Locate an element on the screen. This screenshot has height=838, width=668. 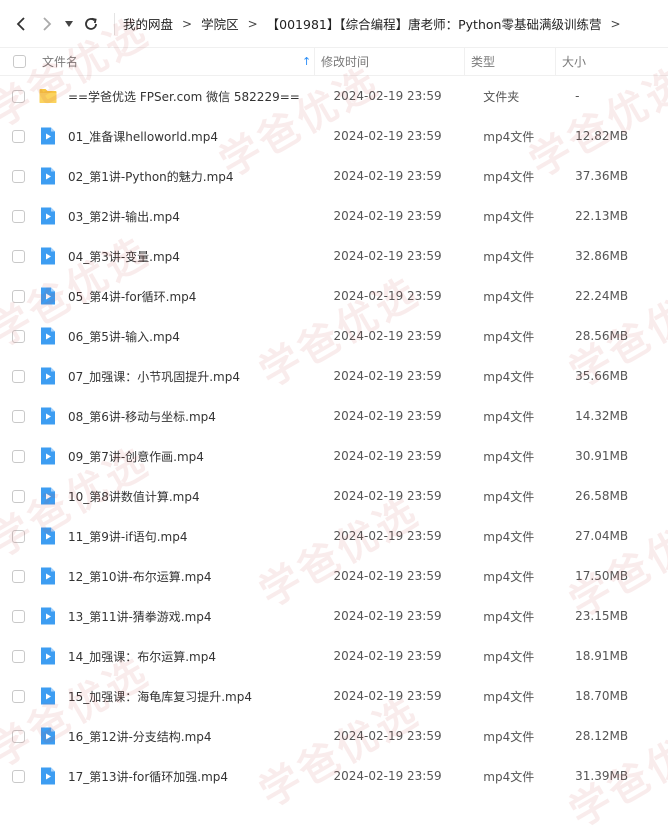
file-name: 03_第2讲-输出.mp4 is located at coordinates (124, 216).